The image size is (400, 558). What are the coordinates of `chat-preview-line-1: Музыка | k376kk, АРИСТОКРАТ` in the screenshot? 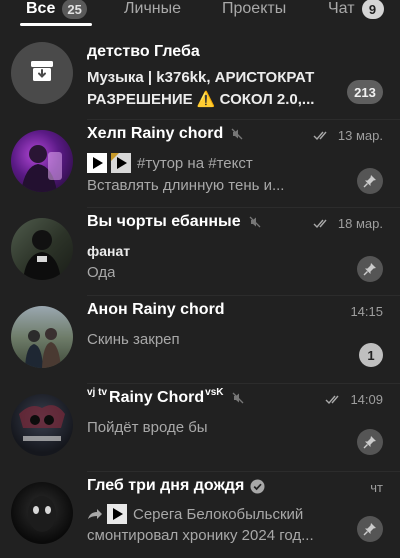 It's located at (201, 77).